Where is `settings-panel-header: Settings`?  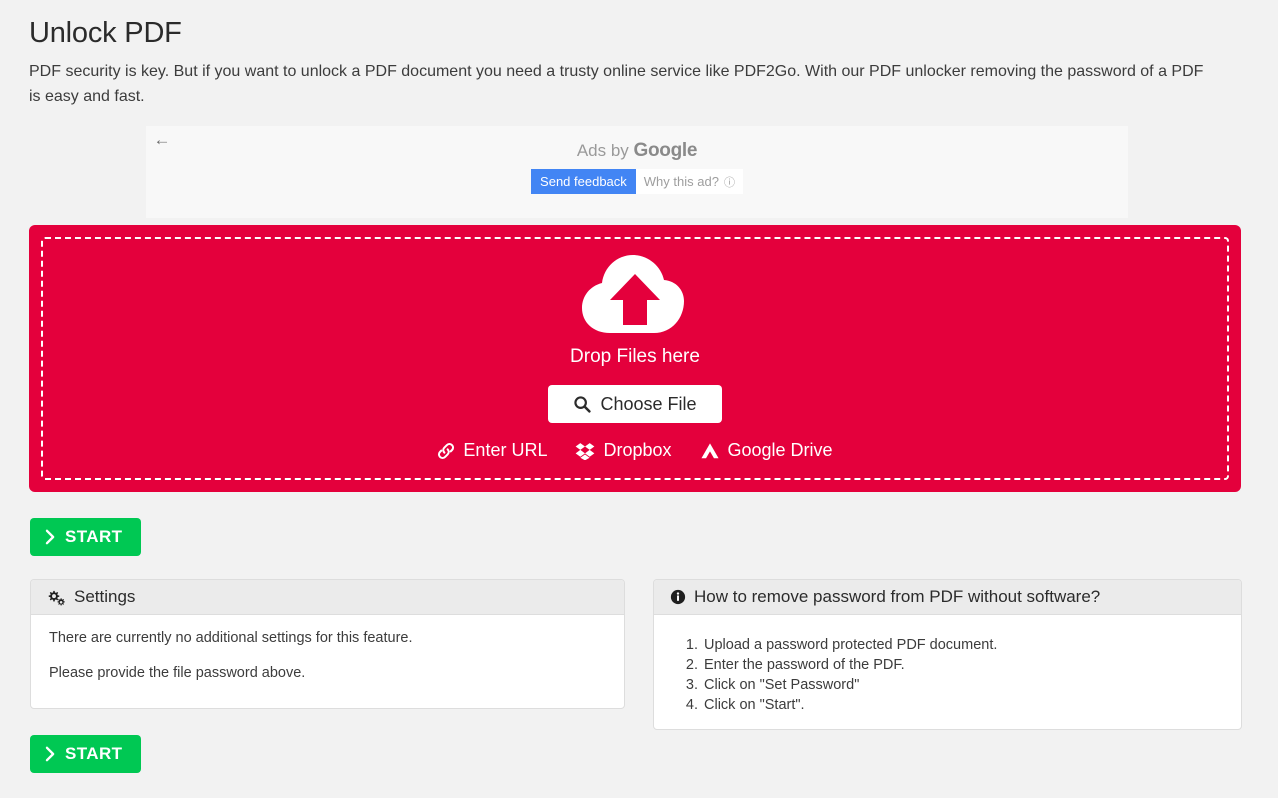 settings-panel-header: Settings is located at coordinates (327, 597).